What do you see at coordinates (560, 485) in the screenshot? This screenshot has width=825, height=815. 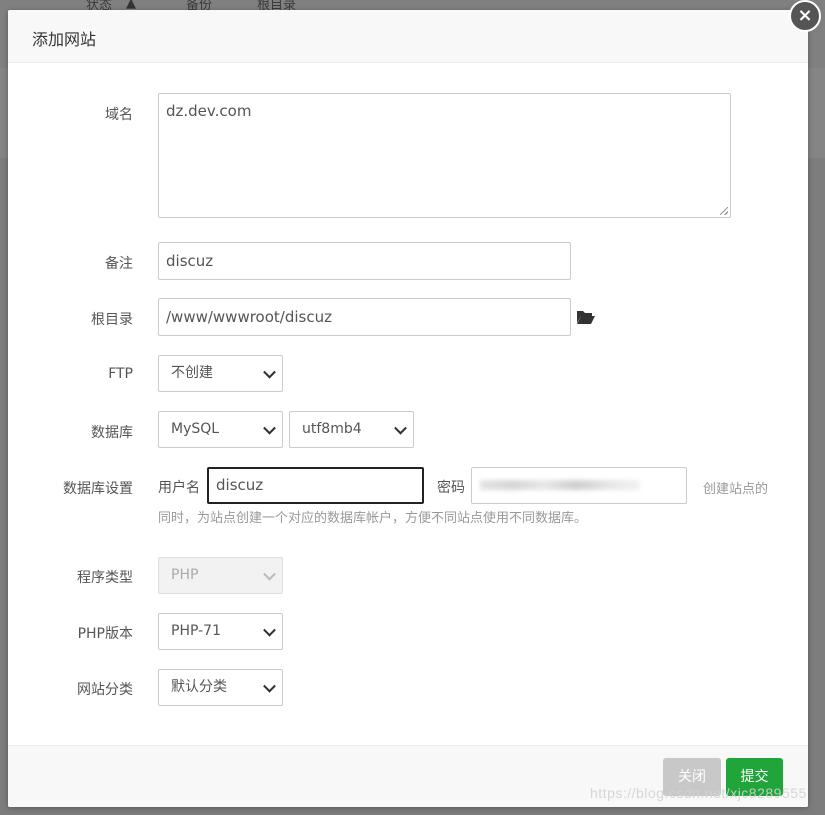 I see `password-masked` at bounding box center [560, 485].